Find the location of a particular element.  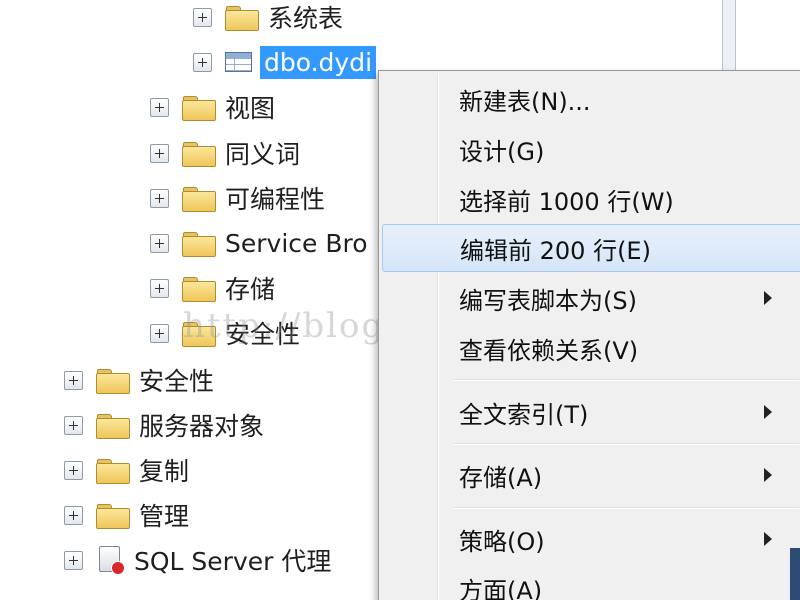

menu-item-label: 选择前 1000 行(W) is located at coordinates (566, 201).